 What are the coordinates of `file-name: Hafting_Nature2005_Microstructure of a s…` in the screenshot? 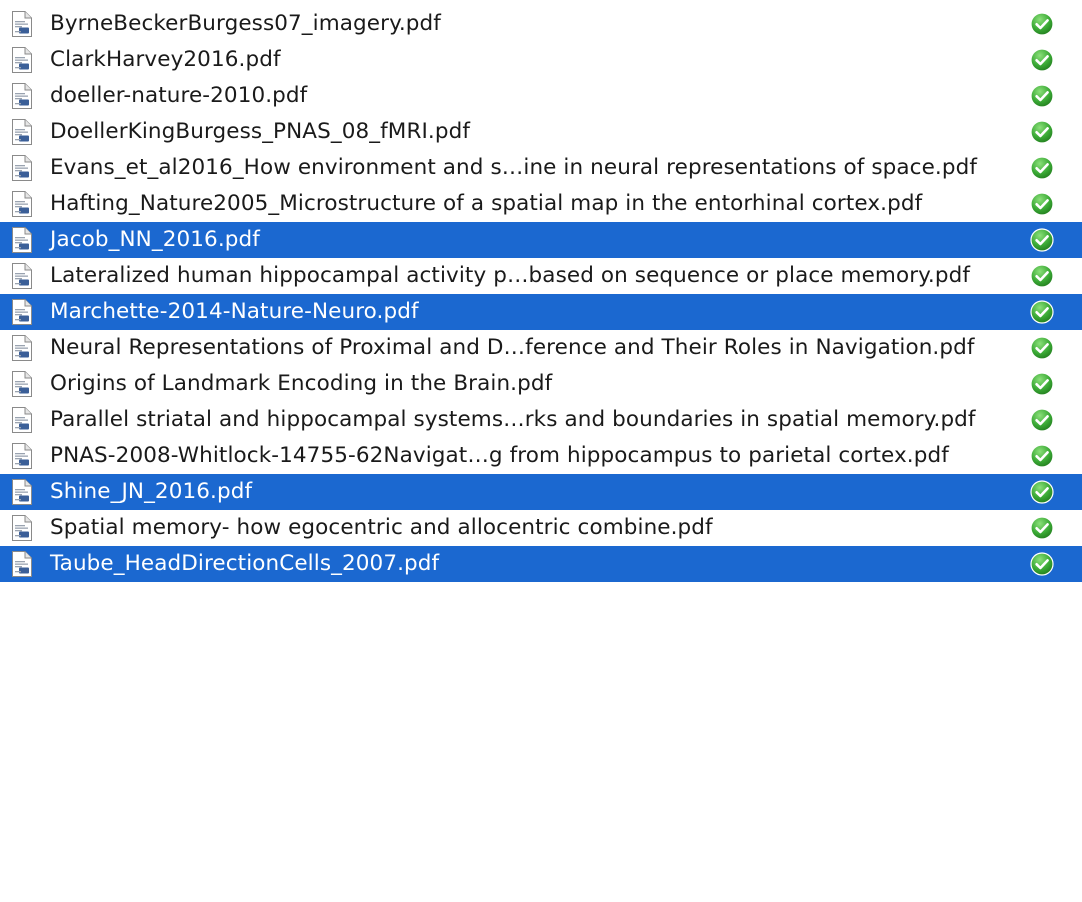 It's located at (486, 203).